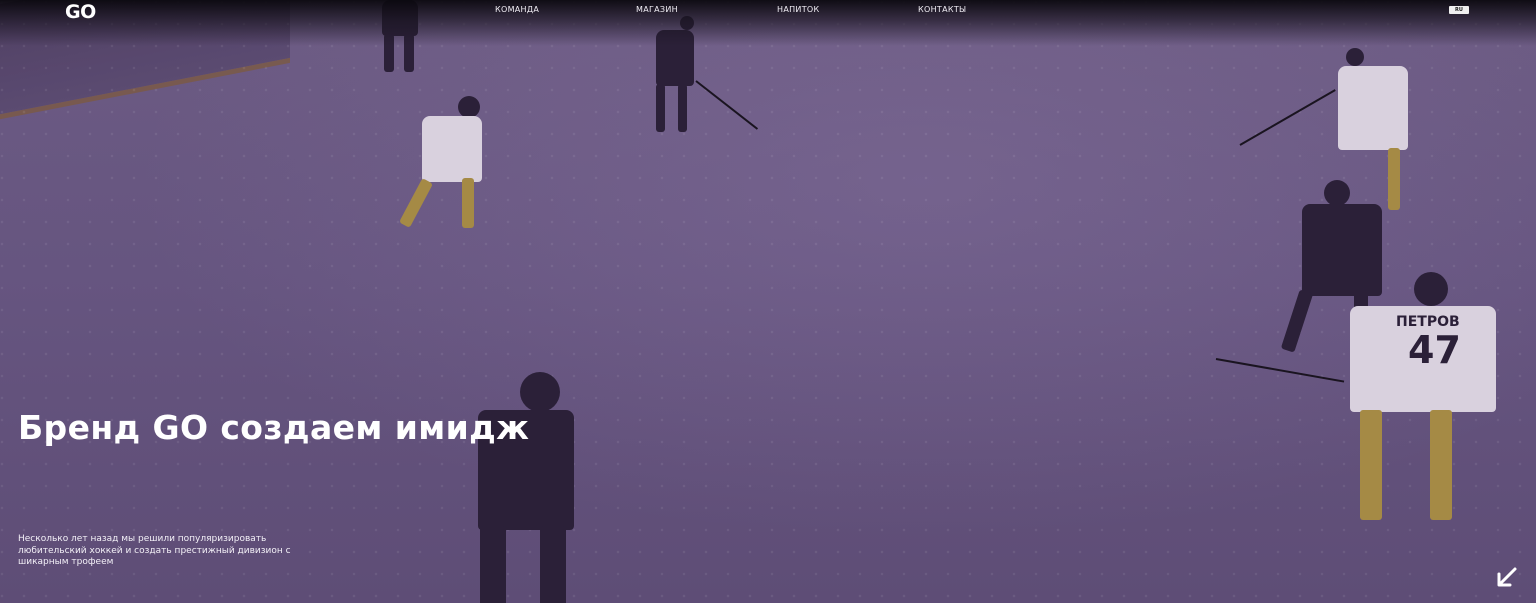  Describe the element at coordinates (80, 12) in the screenshot. I see `go-logo: GO` at that location.